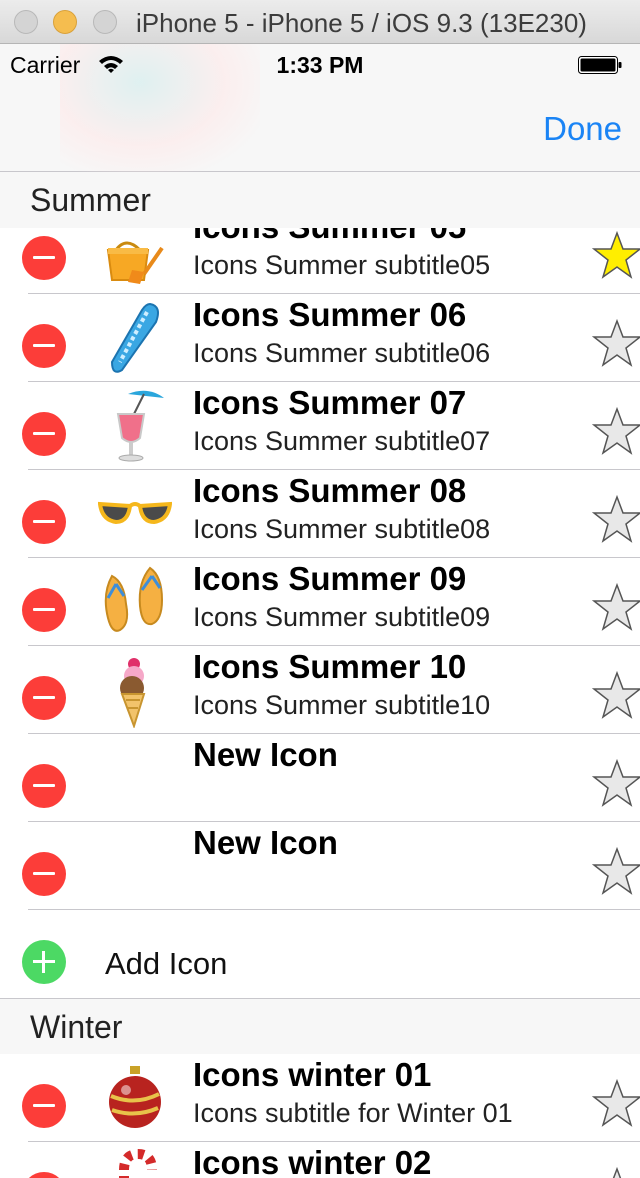 This screenshot has width=640, height=1178. I want to click on add-button, so click(44, 962).